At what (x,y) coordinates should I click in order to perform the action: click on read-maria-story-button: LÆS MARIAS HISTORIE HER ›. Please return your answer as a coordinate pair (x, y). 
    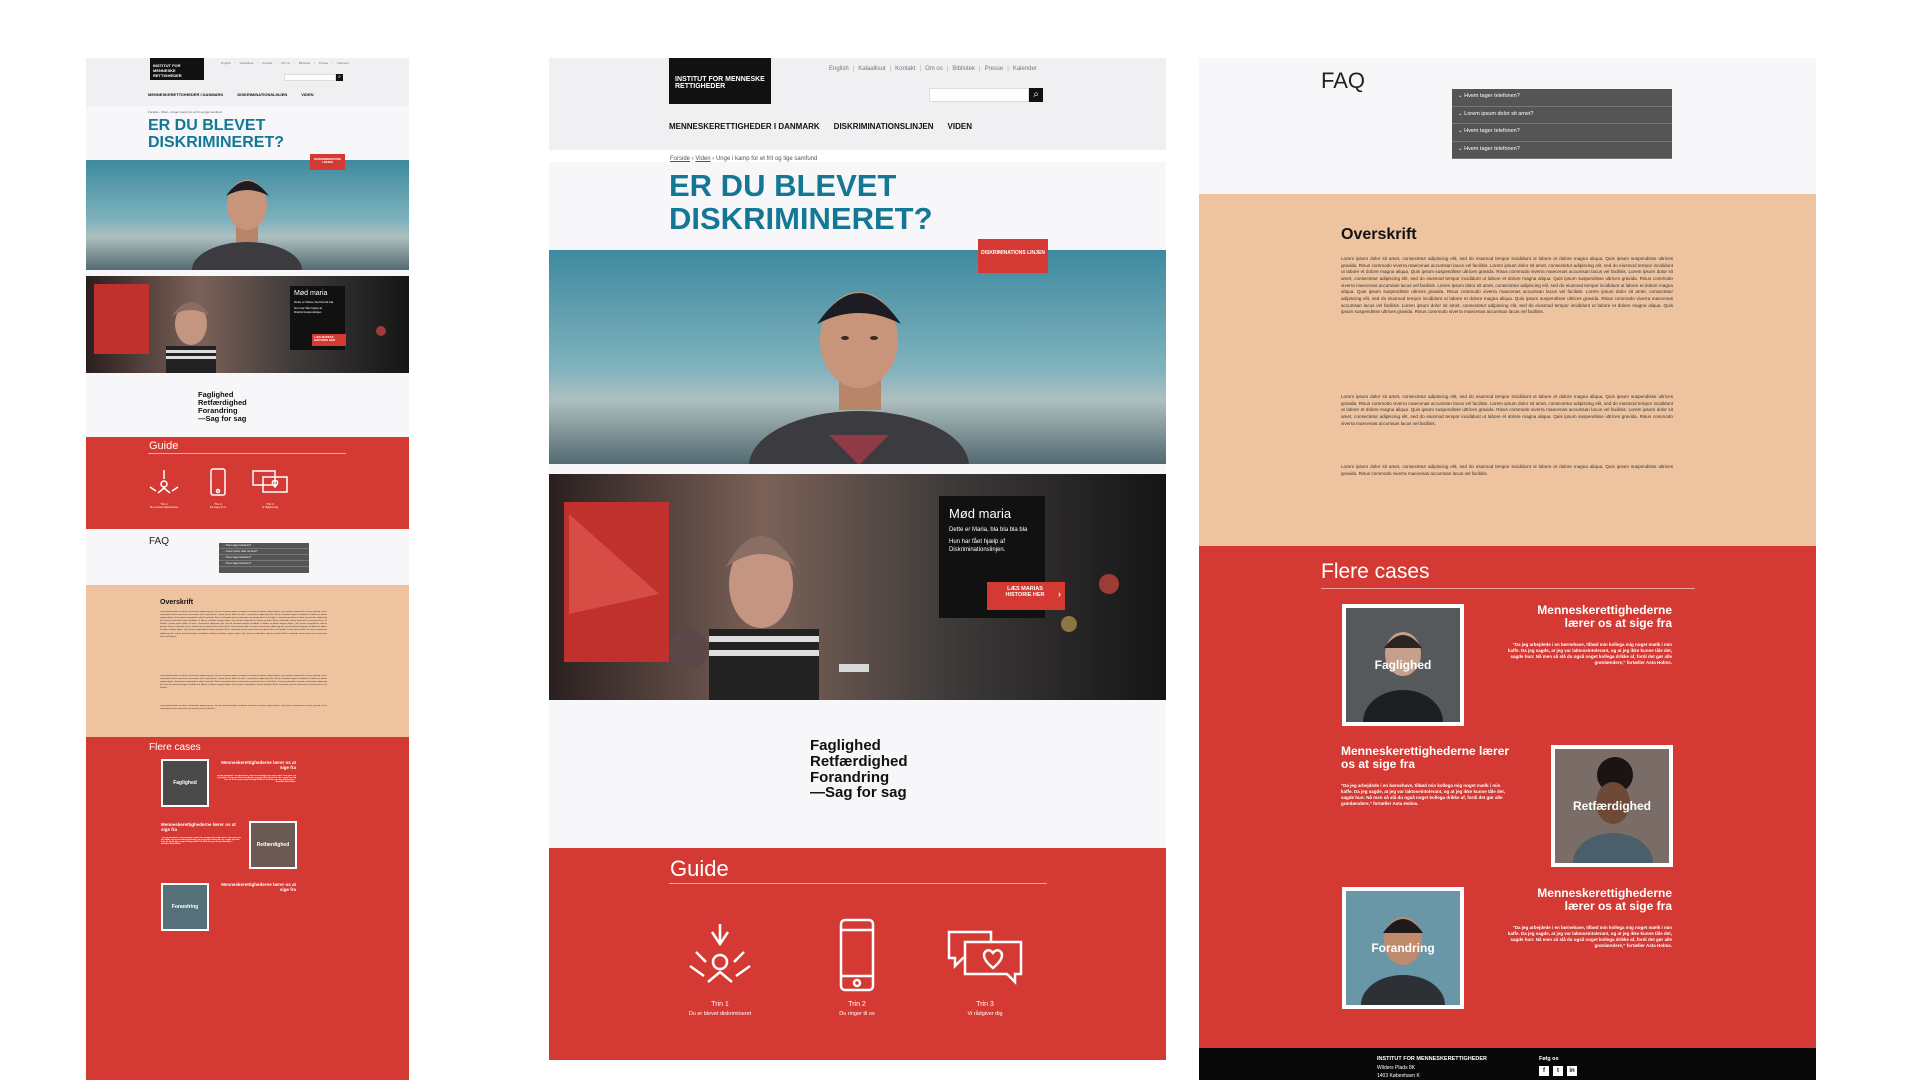
    Looking at the image, I should click on (1026, 596).